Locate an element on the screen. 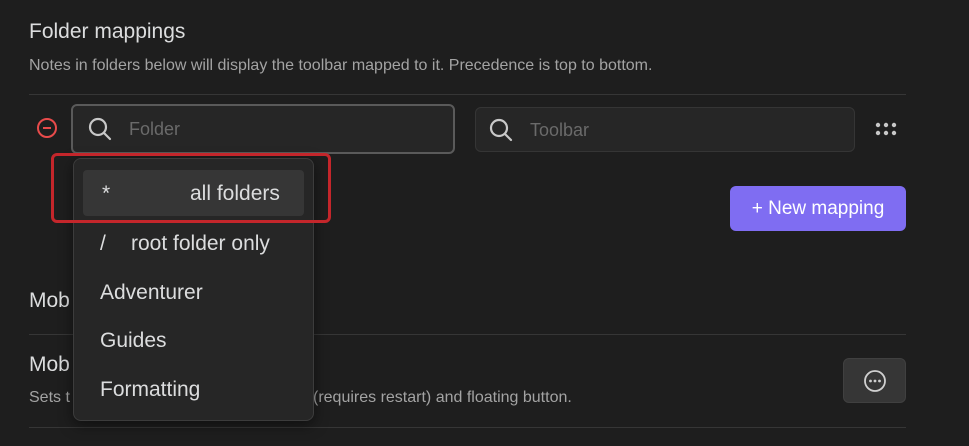 The height and width of the screenshot is (446, 969). option-label: Guides is located at coordinates (133, 340).